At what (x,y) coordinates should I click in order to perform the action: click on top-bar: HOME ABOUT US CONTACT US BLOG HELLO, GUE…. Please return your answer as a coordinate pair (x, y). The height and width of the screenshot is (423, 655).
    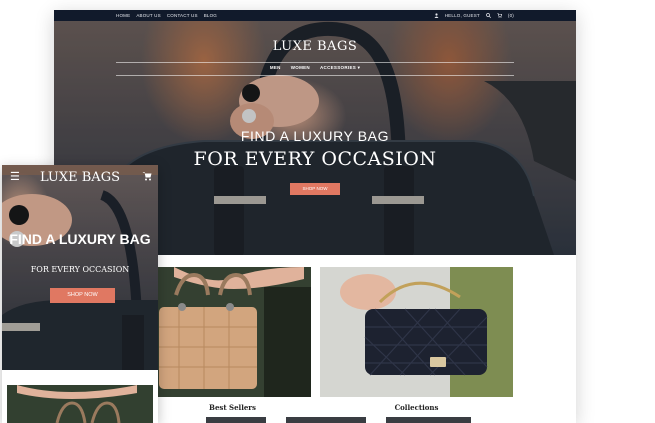
    Looking at the image, I should click on (315, 15).